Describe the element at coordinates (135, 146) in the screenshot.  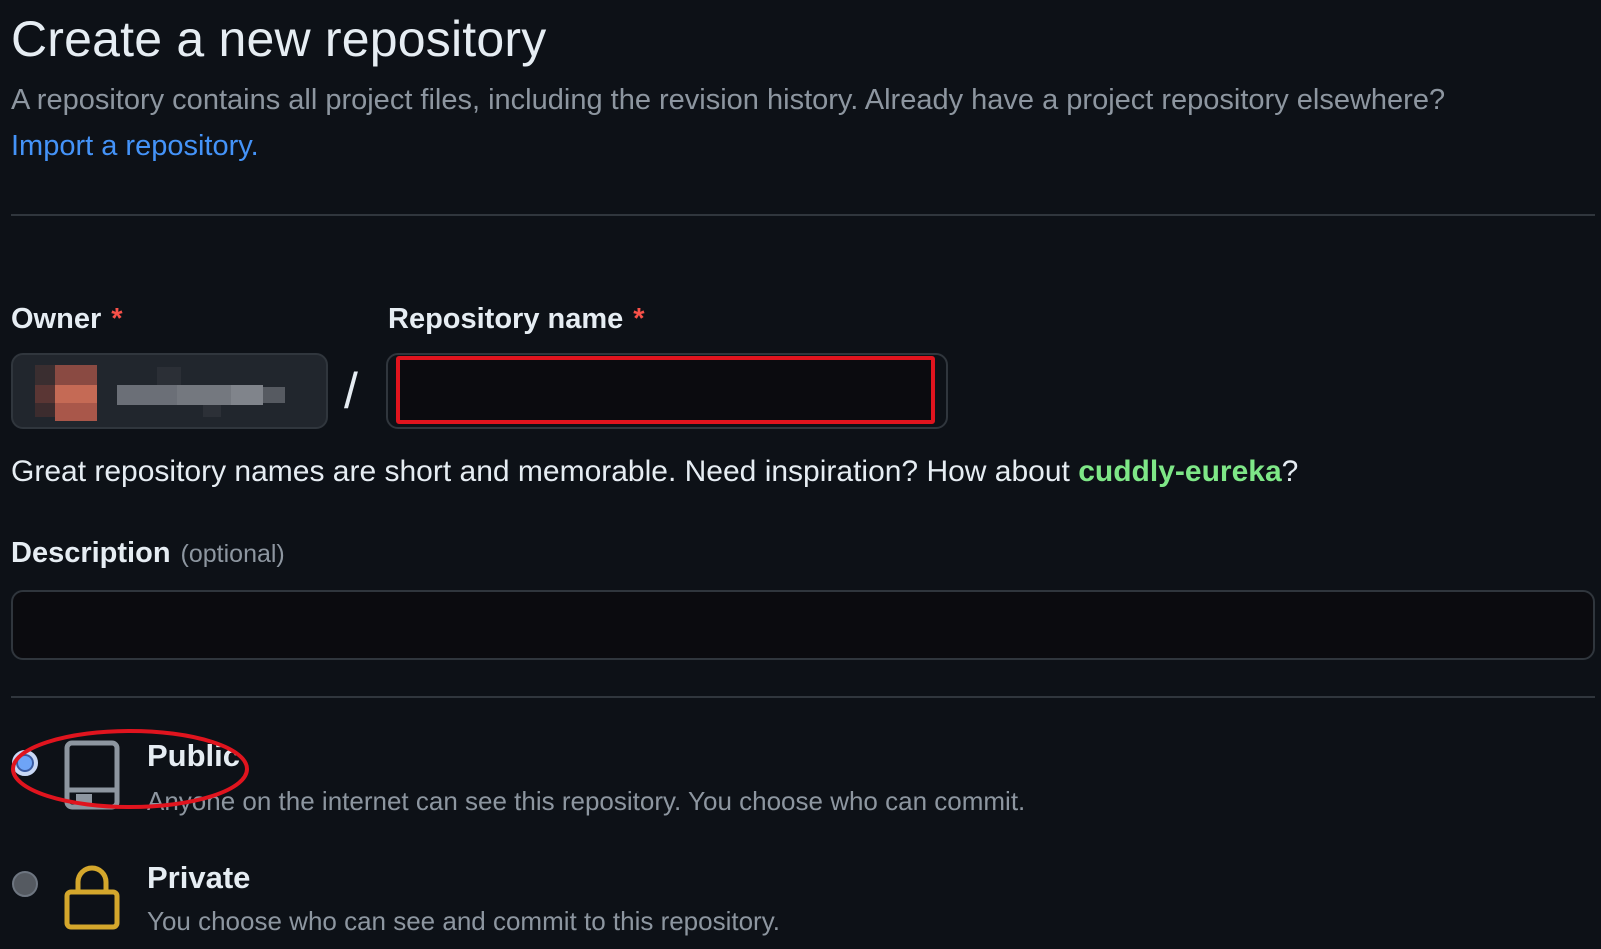
I see `import-repository-link: Import a repository.` at that location.